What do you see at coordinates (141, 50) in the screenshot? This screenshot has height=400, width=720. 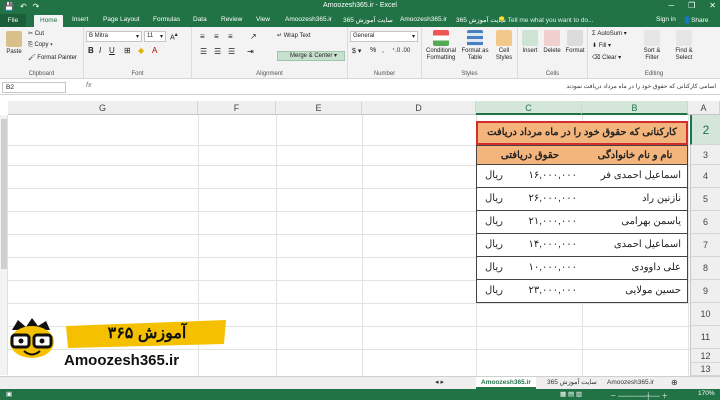 I see `fill-color-icon: ◆` at bounding box center [141, 50].